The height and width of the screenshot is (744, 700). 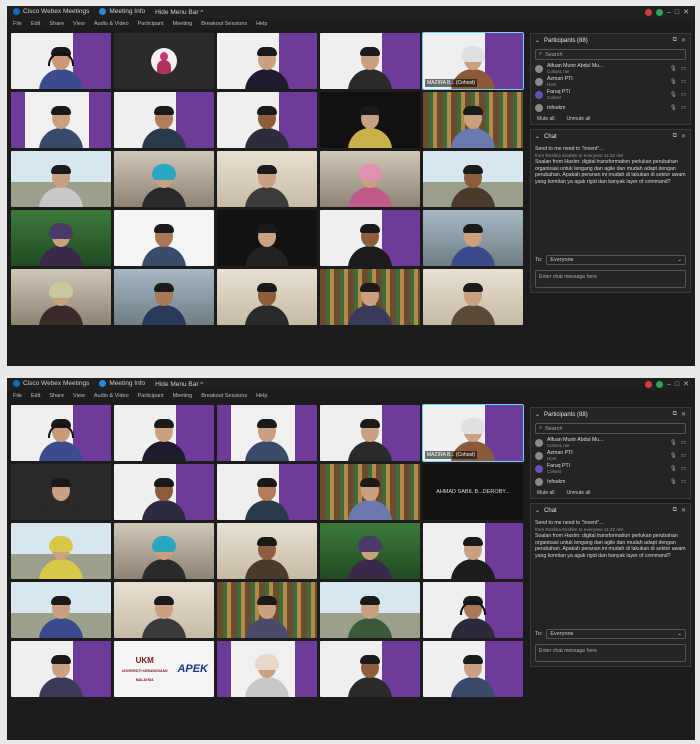 What do you see at coordinates (669, 12) in the screenshot?
I see `minimize-icon: –` at bounding box center [669, 12].